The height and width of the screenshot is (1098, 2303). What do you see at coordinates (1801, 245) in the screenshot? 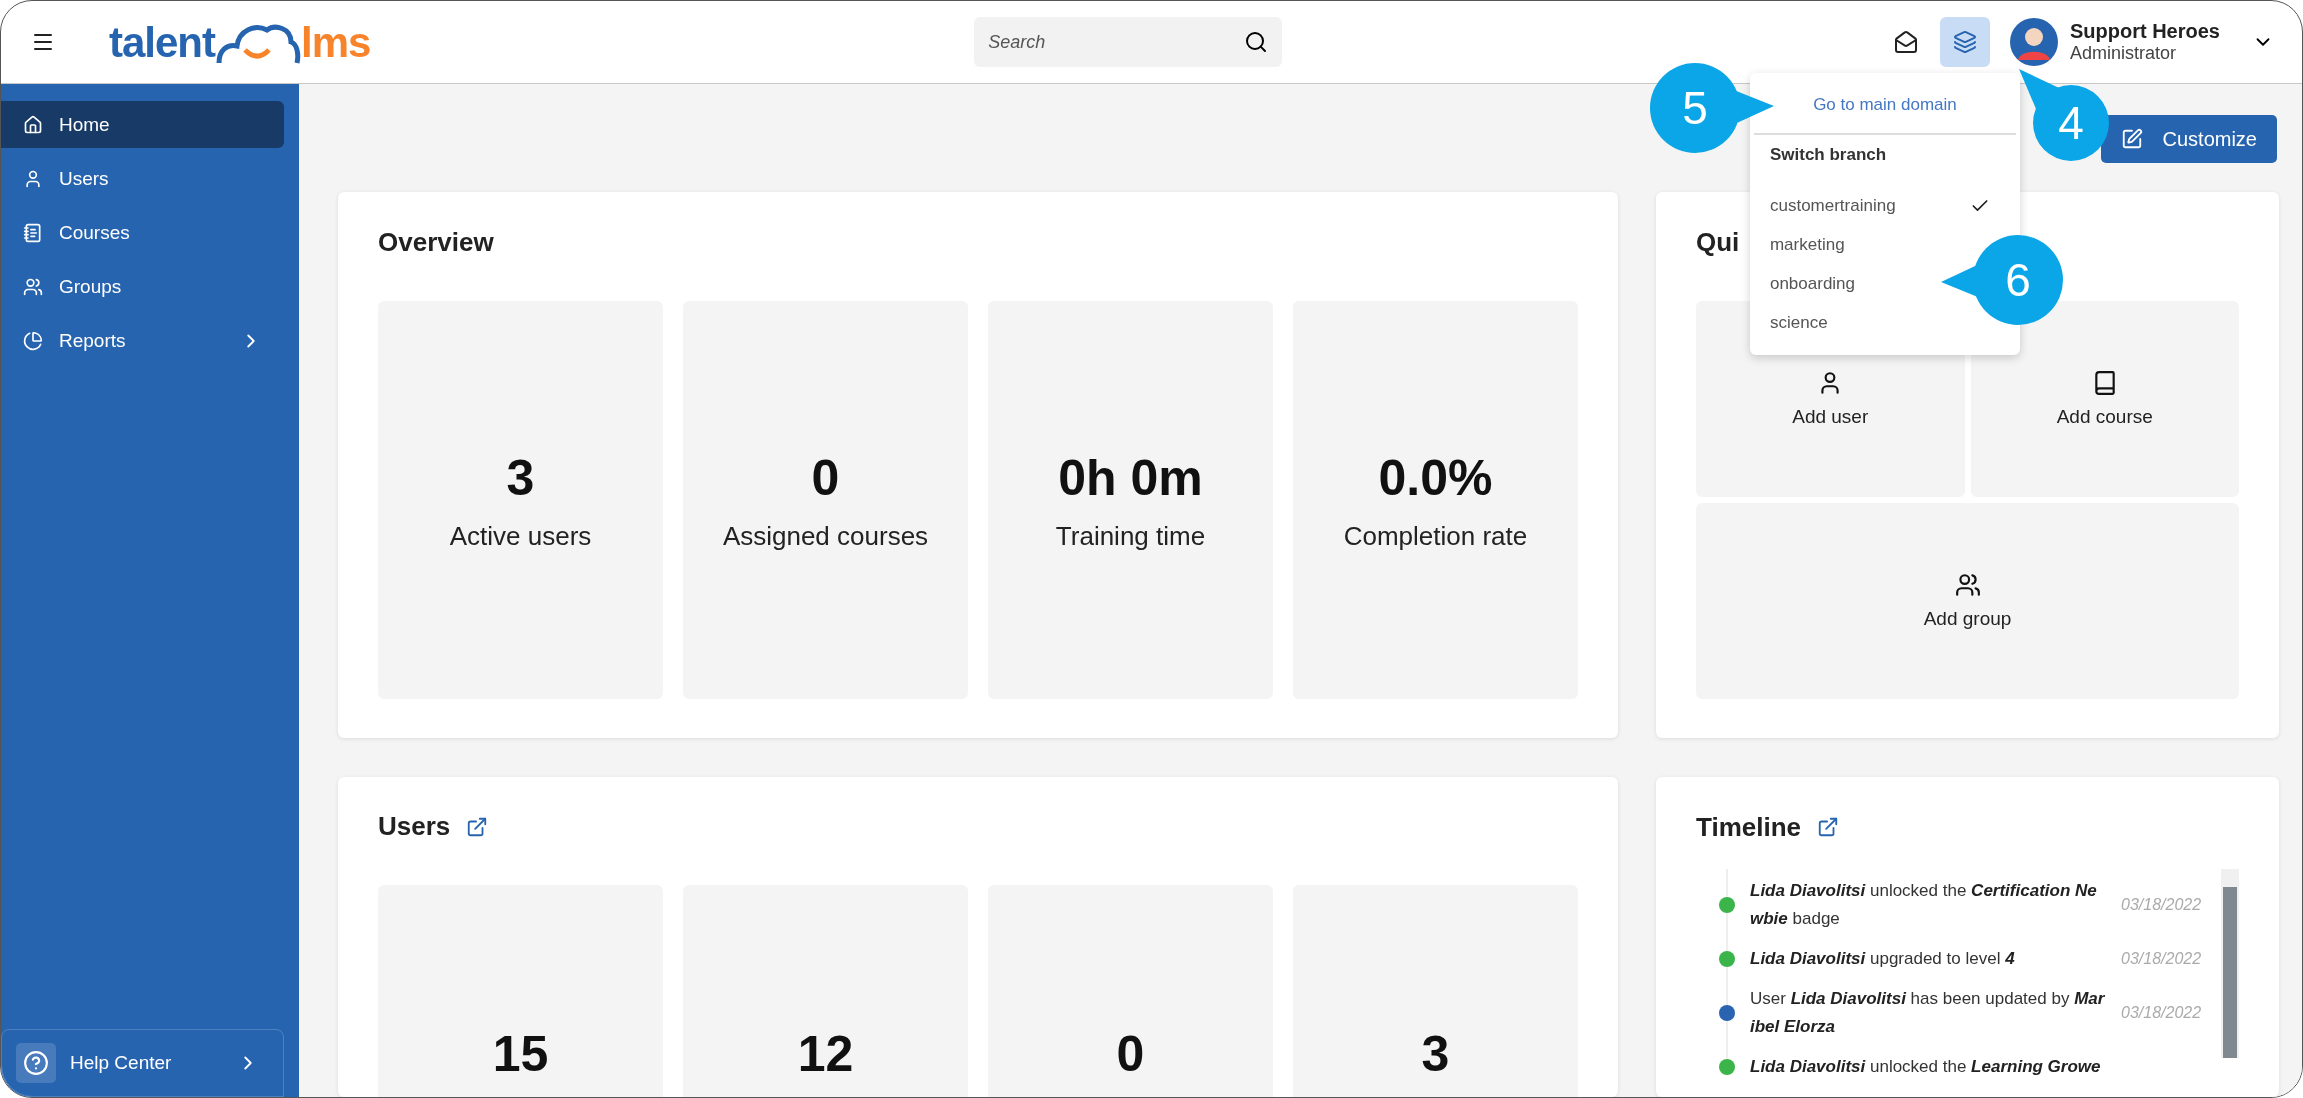
I see `branch-item: marketing` at bounding box center [1801, 245].